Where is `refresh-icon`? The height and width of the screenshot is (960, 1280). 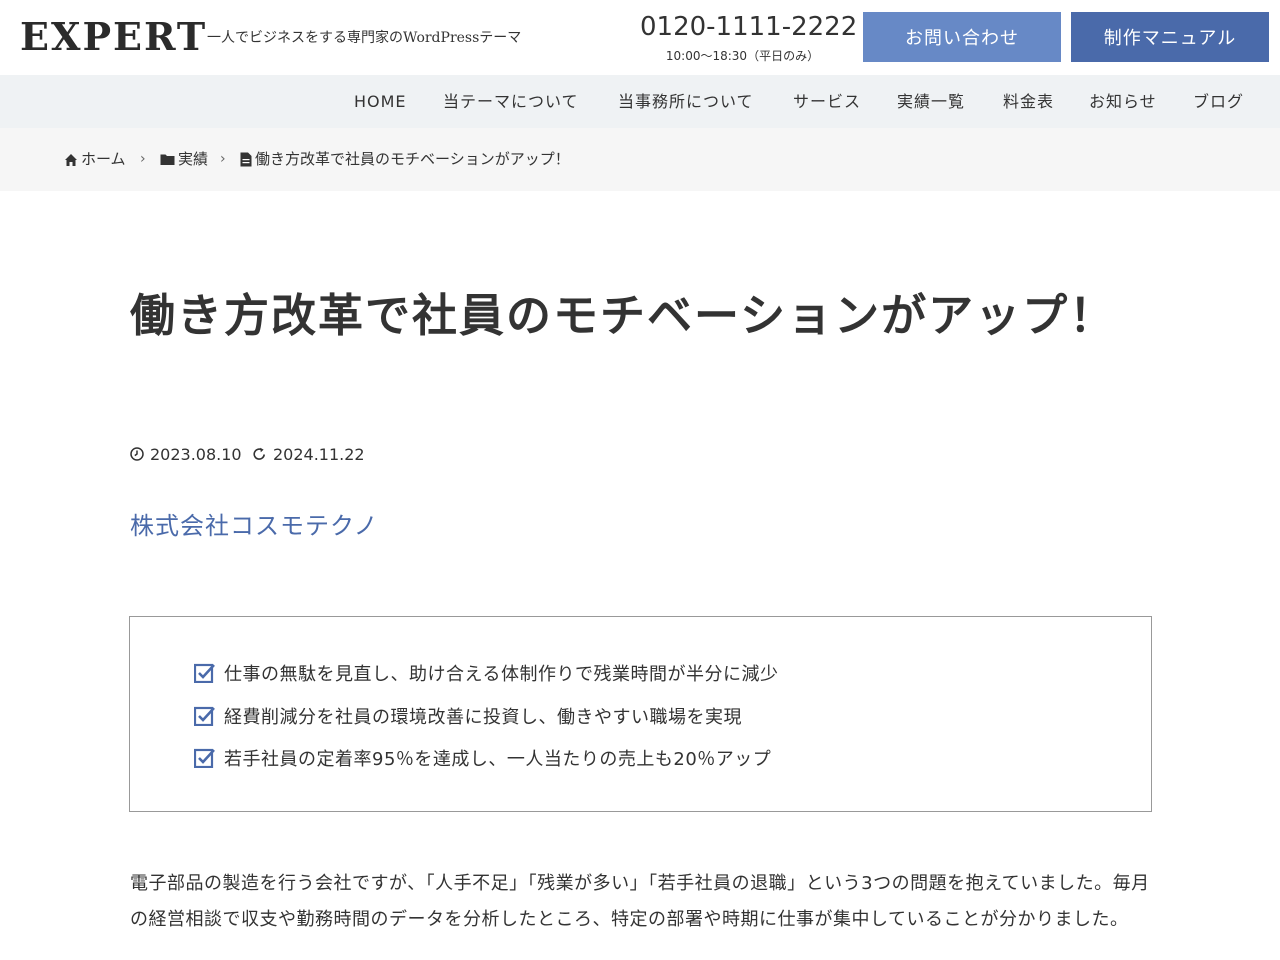
refresh-icon is located at coordinates (259, 453).